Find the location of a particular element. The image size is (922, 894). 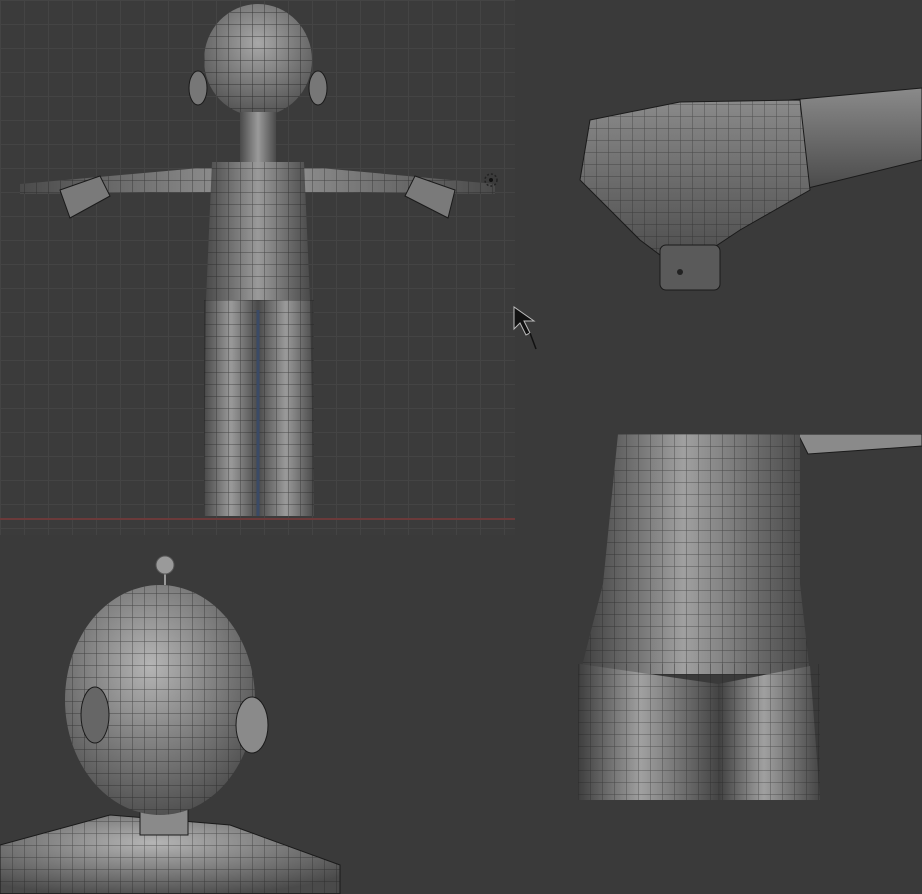

fist-viewport is located at coordinates (741, 195).